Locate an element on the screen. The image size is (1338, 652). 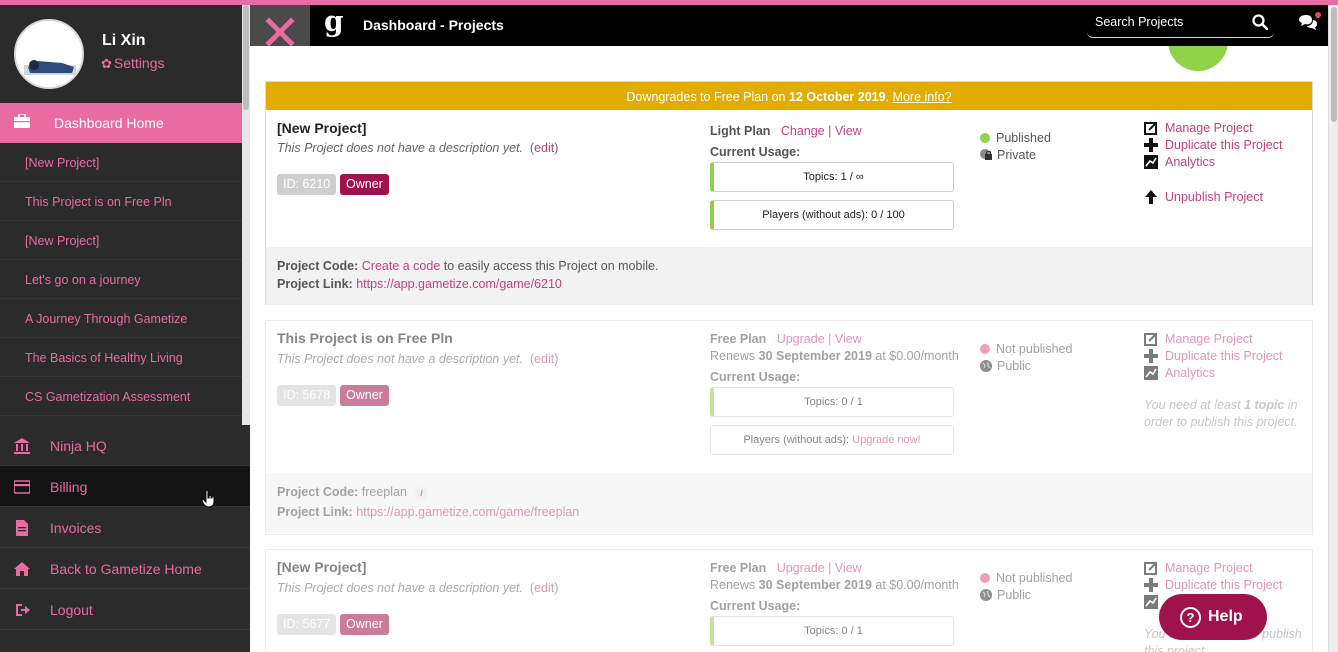
nav-label: Invoices is located at coordinates (76, 528).